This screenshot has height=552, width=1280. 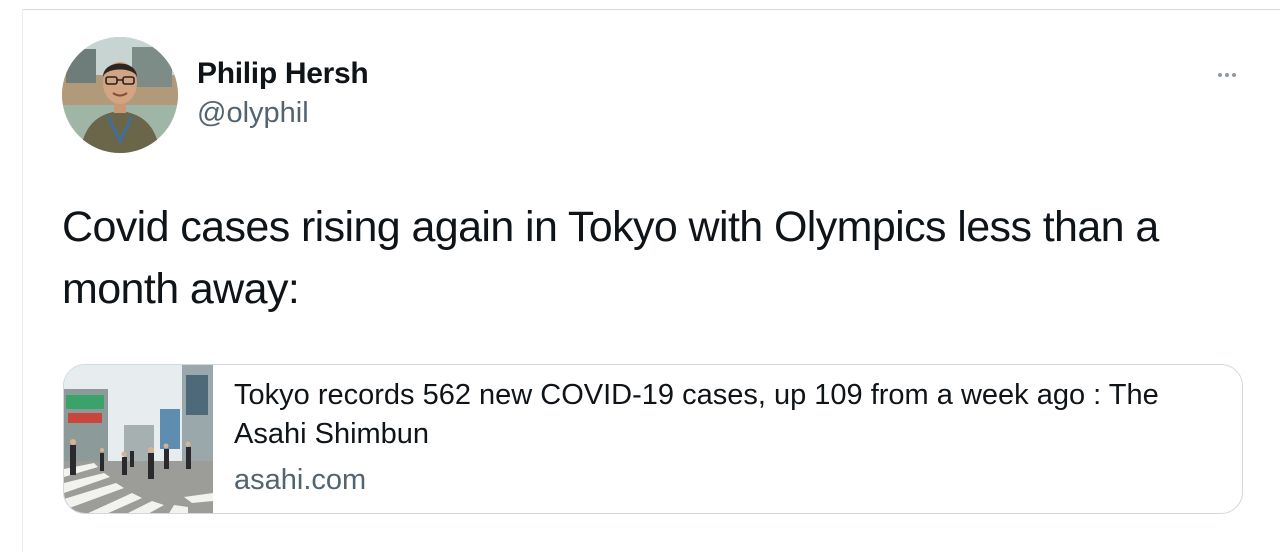 I want to click on street-crossing-image, so click(x=138, y=439).